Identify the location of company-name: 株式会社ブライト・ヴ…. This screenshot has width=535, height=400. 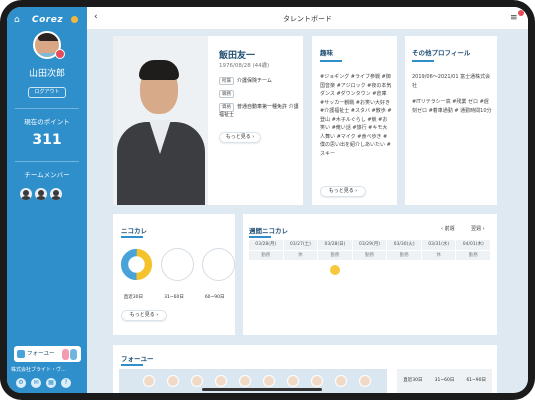
(39, 370).